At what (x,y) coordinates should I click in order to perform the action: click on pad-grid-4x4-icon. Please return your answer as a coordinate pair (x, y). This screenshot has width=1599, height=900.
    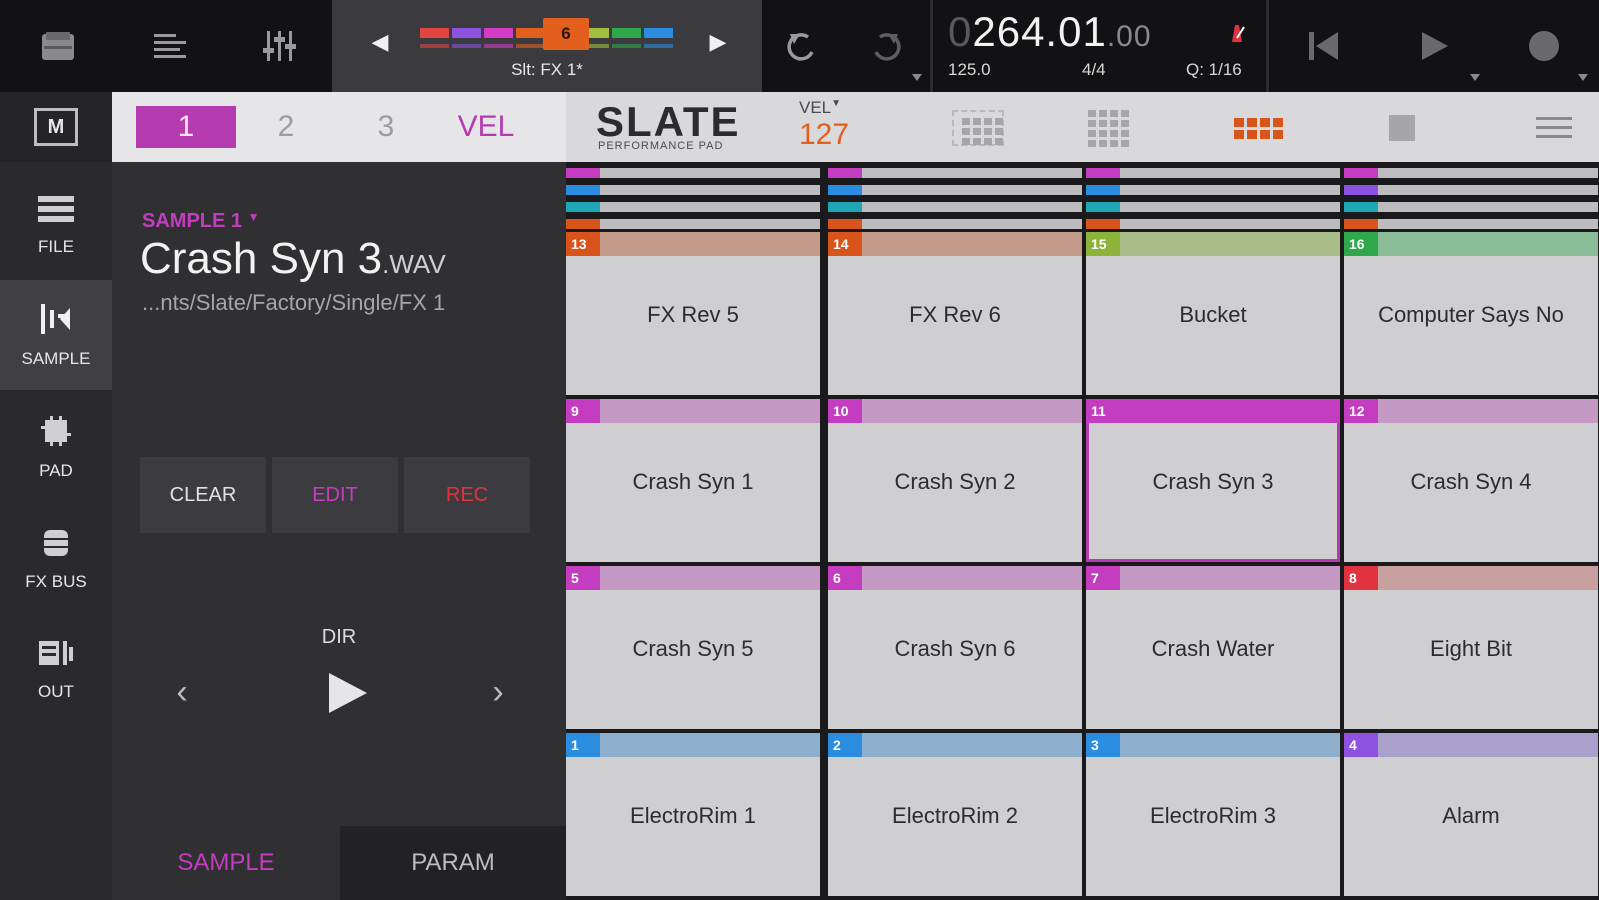
    Looking at the image, I should click on (1108, 128).